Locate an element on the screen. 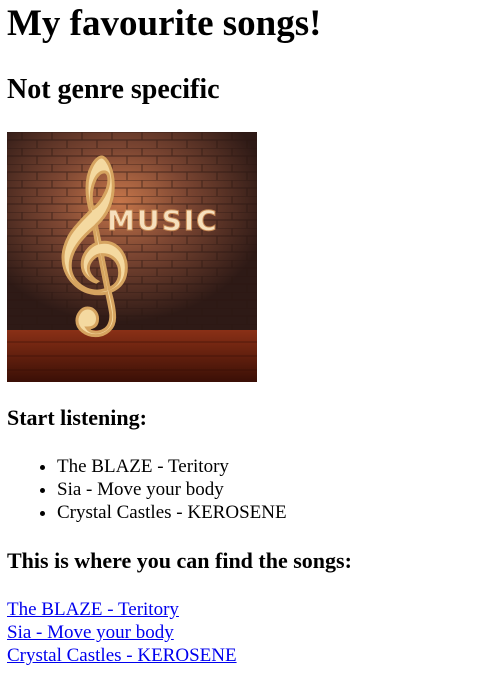 The image size is (501, 699). listening-heading: Start listening: is located at coordinates (77, 417).